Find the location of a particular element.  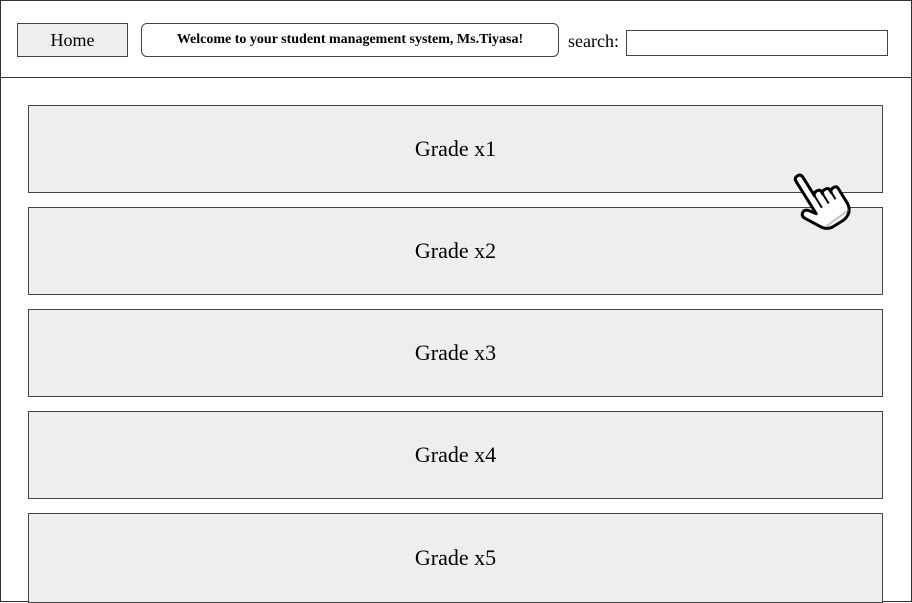

home-button: Home is located at coordinates (72, 40).